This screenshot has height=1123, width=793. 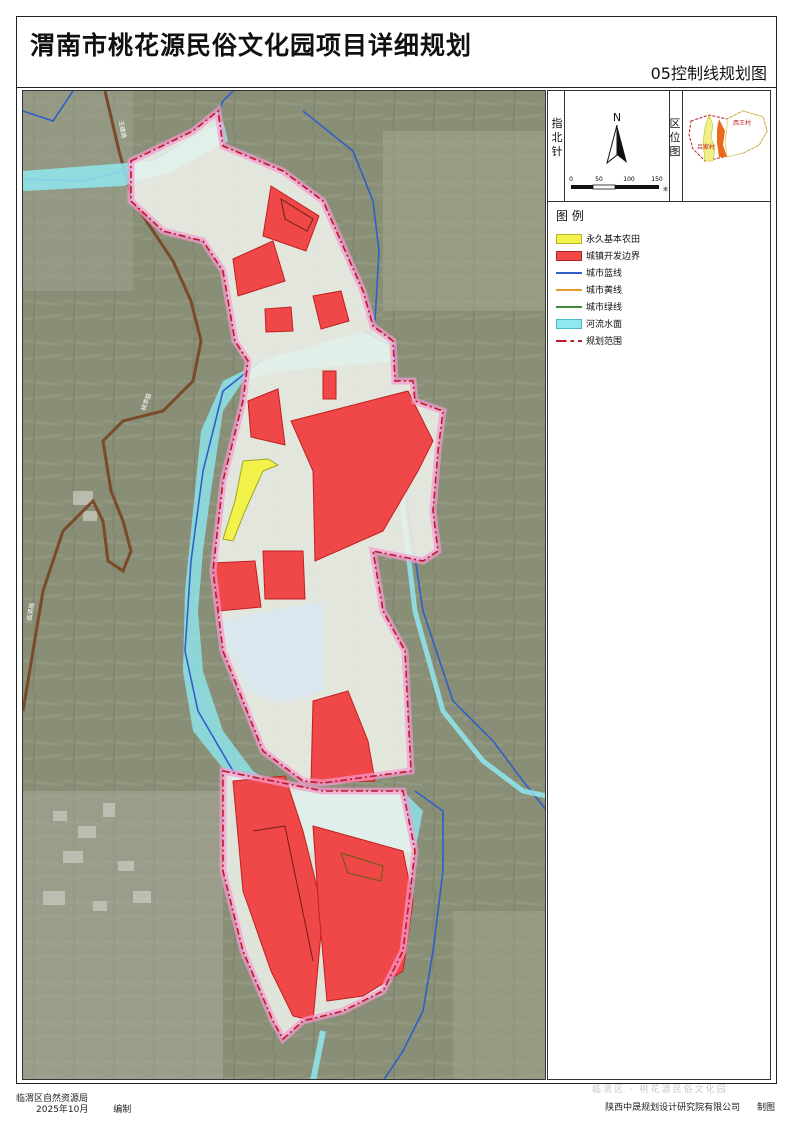 I want to click on legend-item-blue-line: 城市蓝线, so click(x=661, y=272).